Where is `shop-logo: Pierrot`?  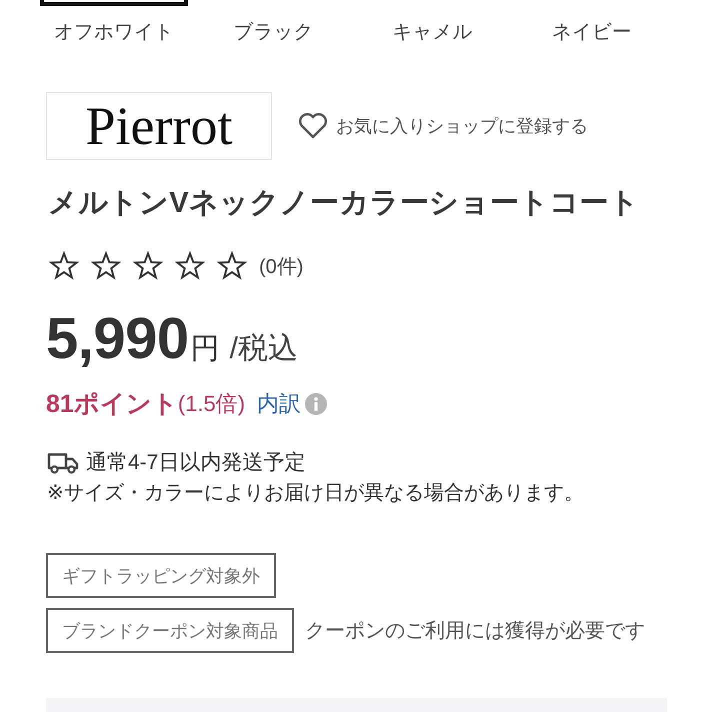
shop-logo: Pierrot is located at coordinates (159, 126).